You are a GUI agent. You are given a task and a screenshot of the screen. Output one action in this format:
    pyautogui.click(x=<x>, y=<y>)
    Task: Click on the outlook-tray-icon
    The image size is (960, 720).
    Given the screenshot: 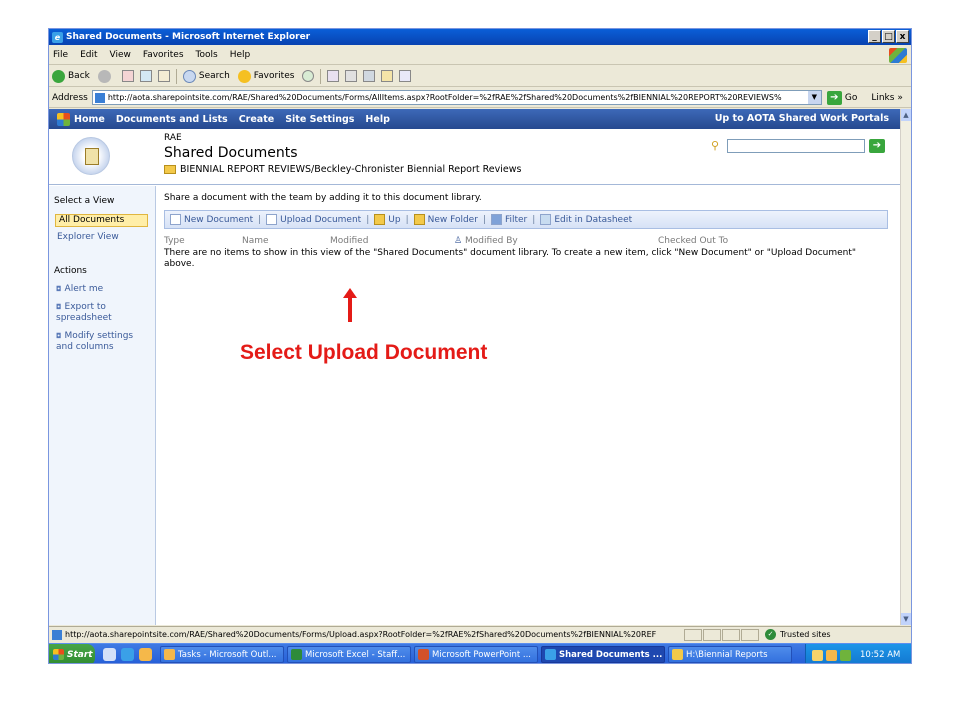 What is the action you would take?
    pyautogui.click(x=831, y=655)
    